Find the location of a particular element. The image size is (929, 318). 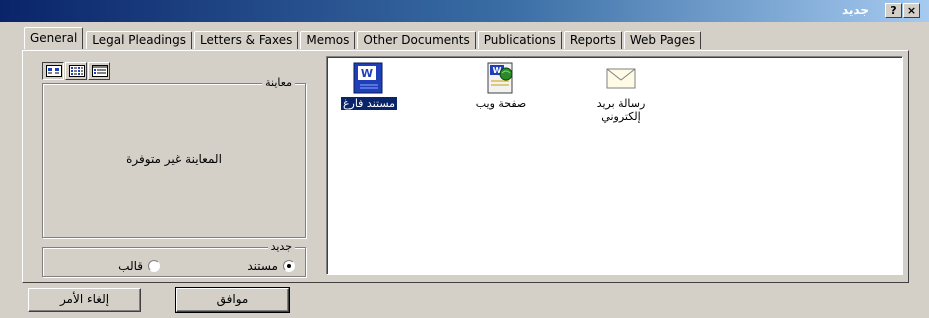

tab-letters-faxes: Letters & Faxes is located at coordinates (246, 40).